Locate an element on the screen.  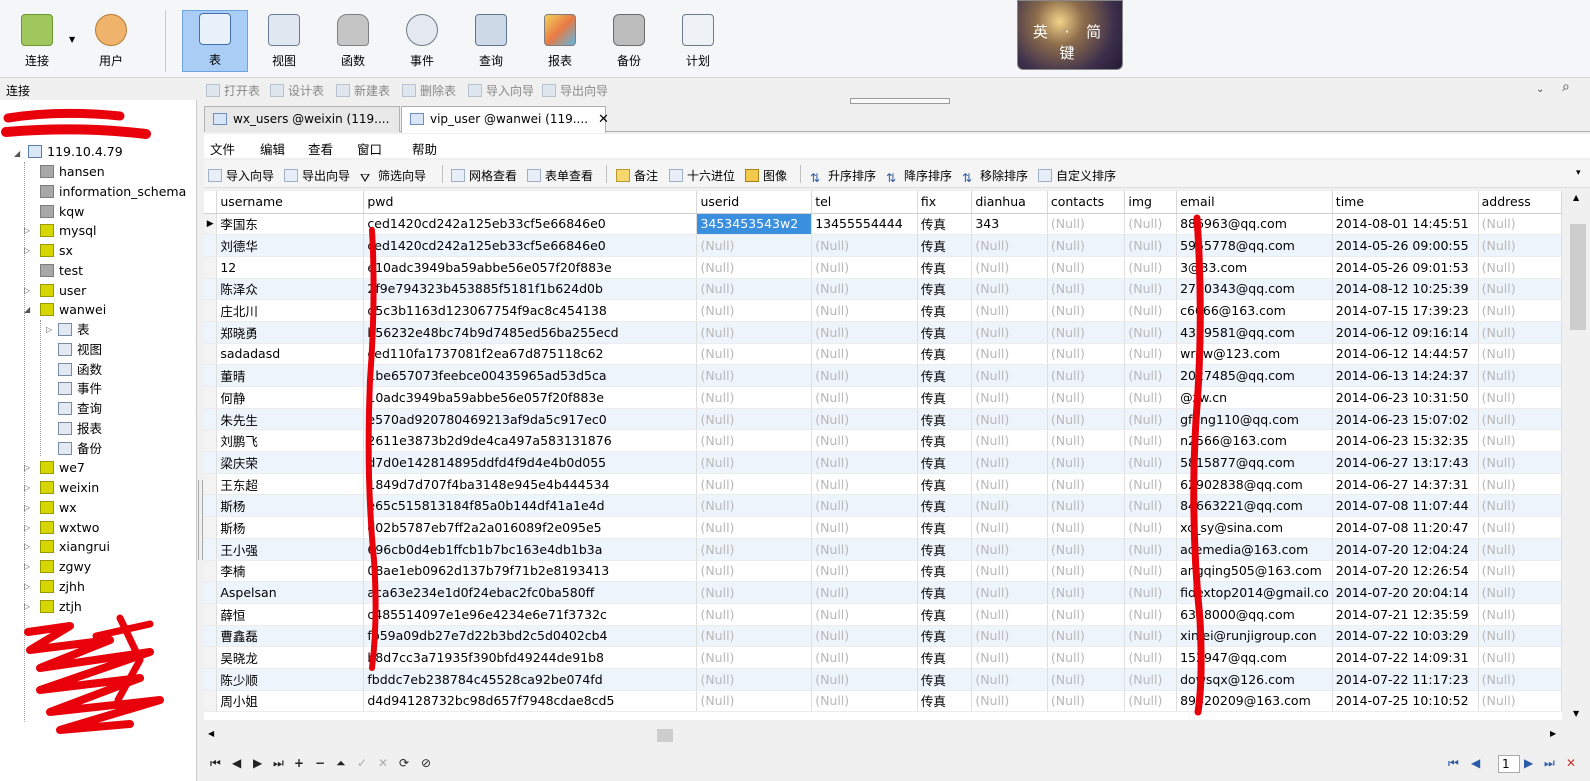
column-header: email is located at coordinates (1254, 202).